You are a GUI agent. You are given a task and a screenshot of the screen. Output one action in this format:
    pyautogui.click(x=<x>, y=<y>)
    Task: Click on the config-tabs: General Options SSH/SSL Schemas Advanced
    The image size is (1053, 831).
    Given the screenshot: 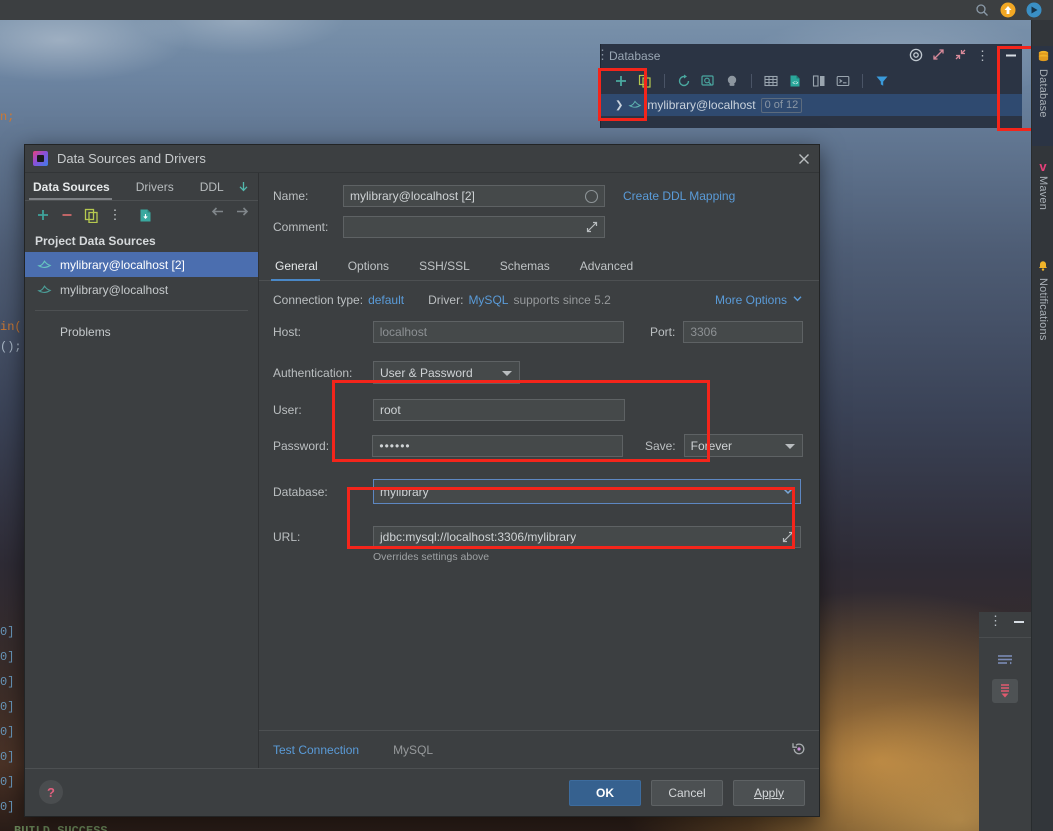 What is the action you would take?
    pyautogui.click(x=539, y=264)
    